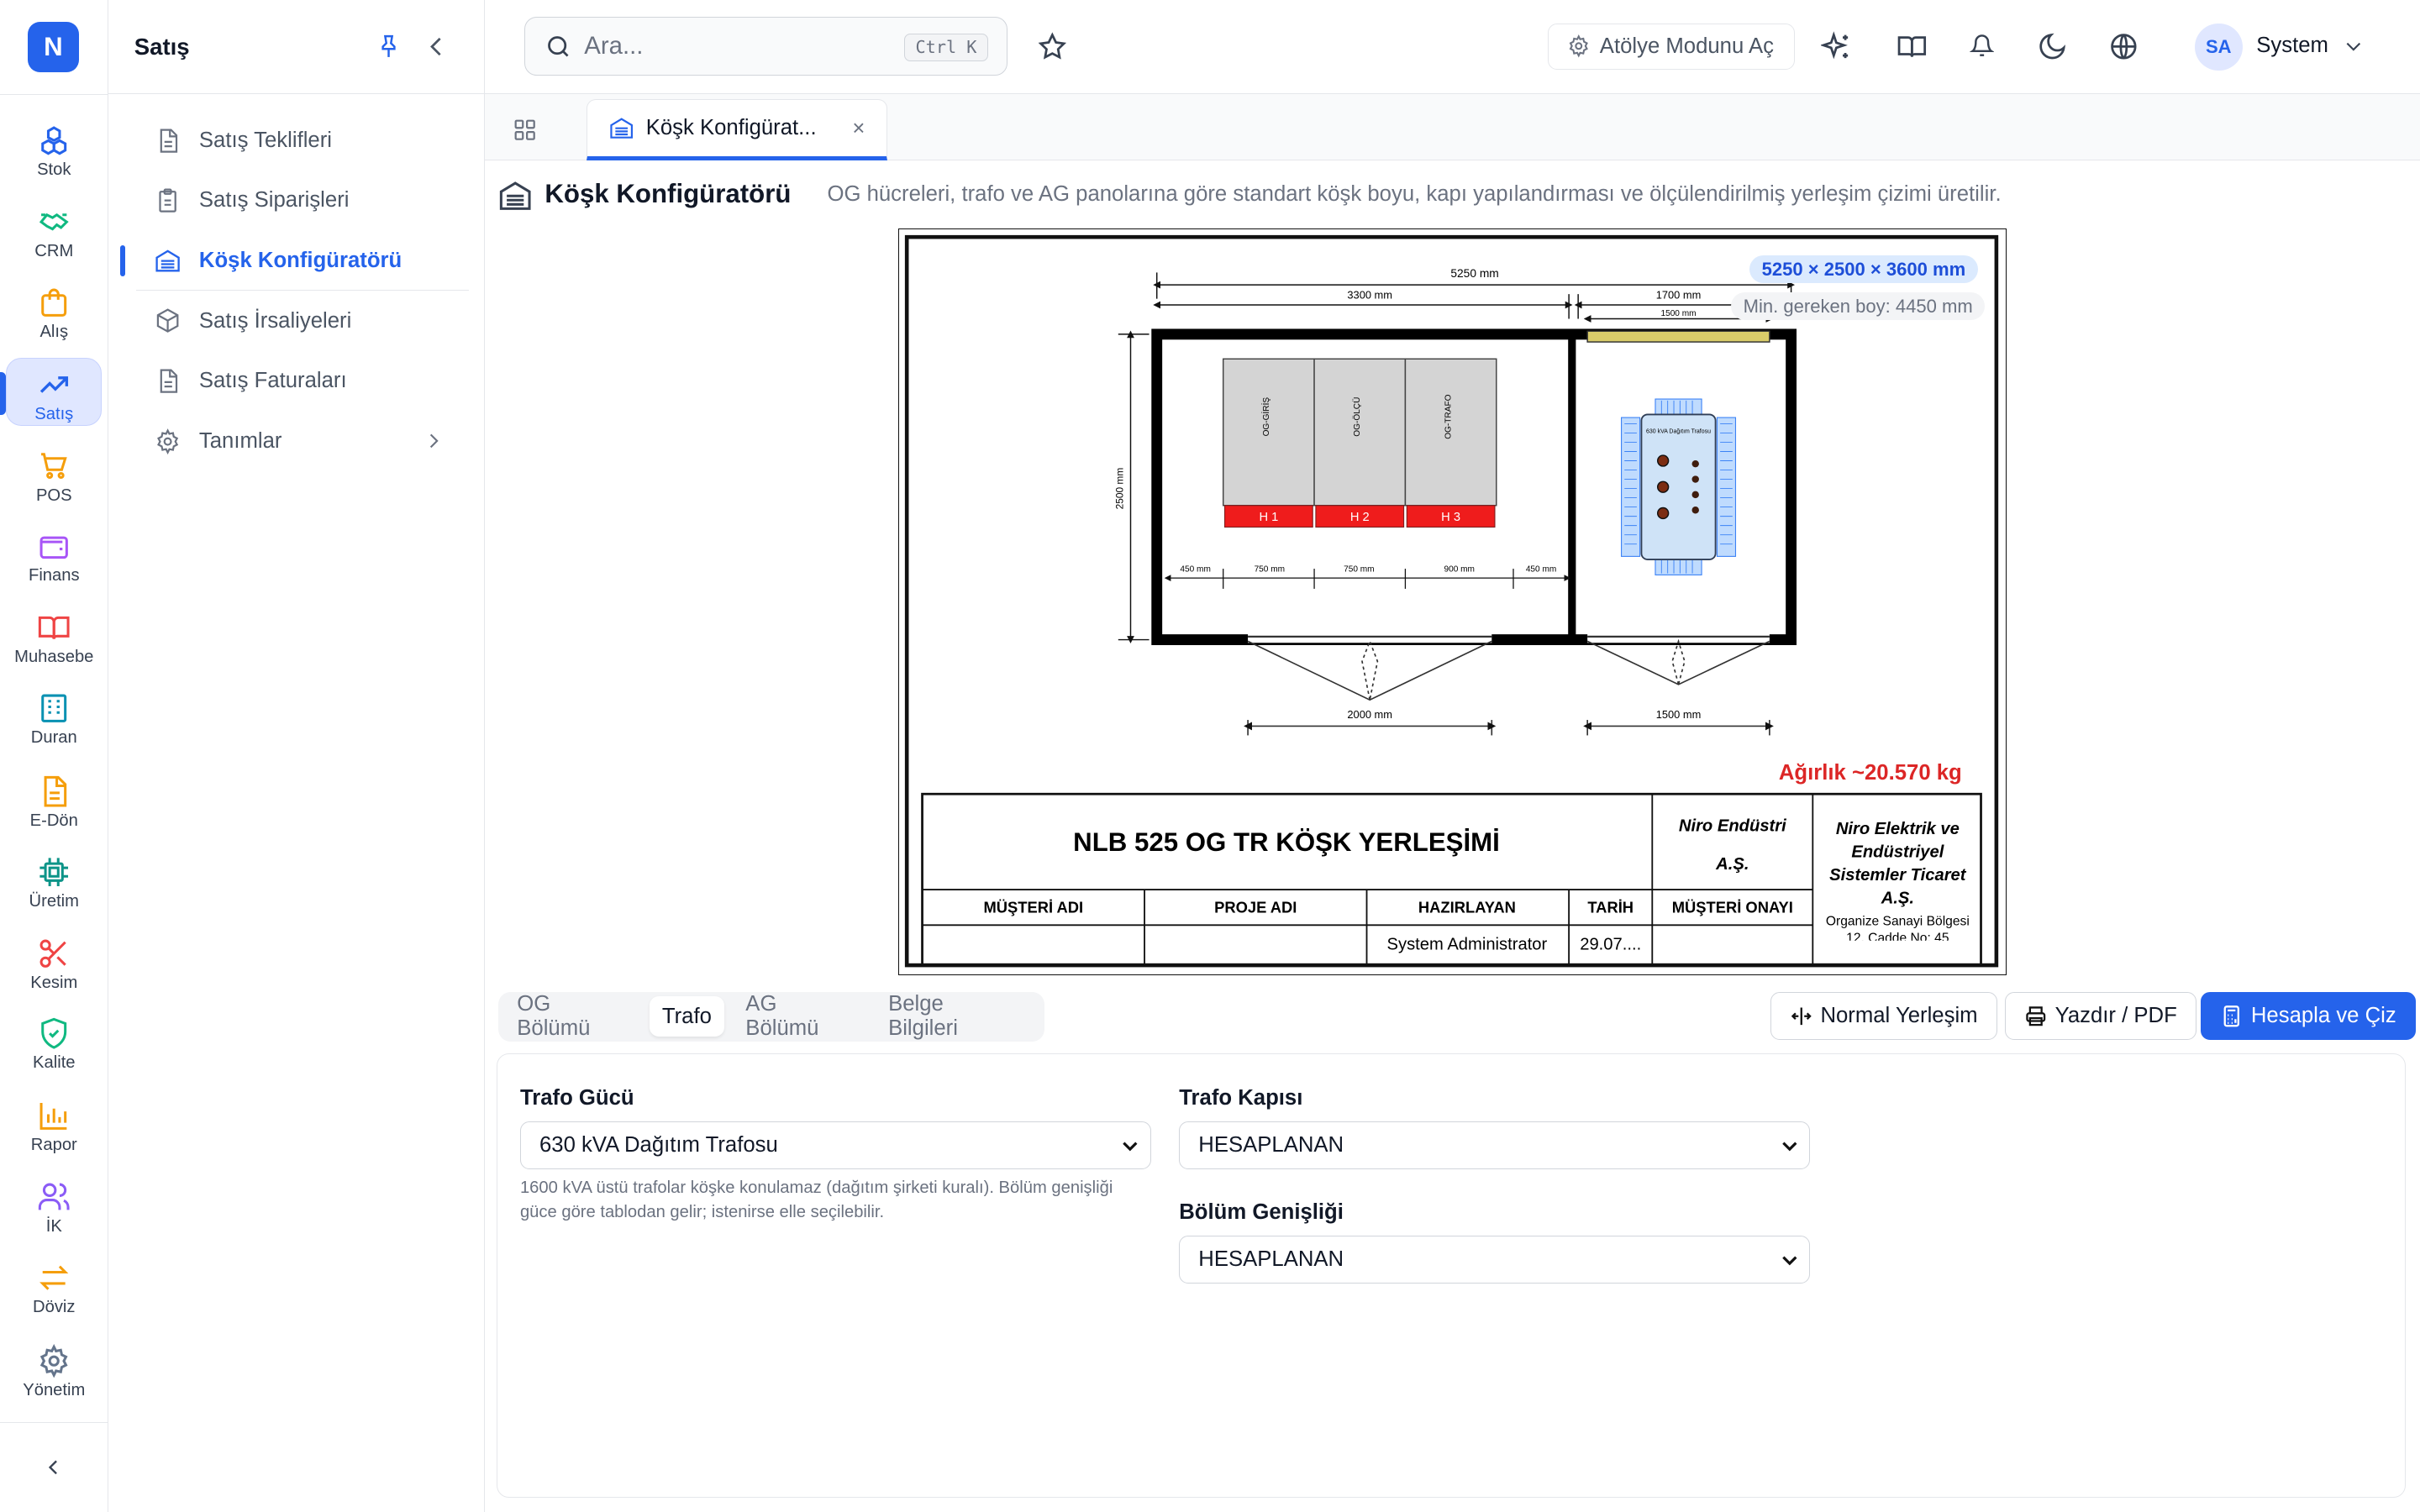 The width and height of the screenshot is (2420, 1512). I want to click on door-og-width: 2000 mm, so click(1369, 714).